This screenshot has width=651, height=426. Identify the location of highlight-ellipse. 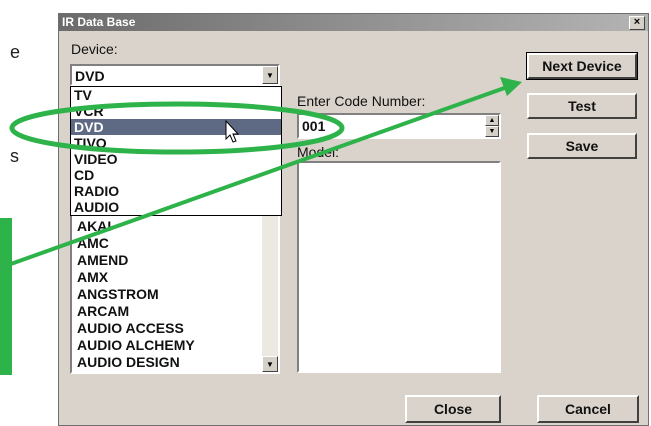
(177, 128).